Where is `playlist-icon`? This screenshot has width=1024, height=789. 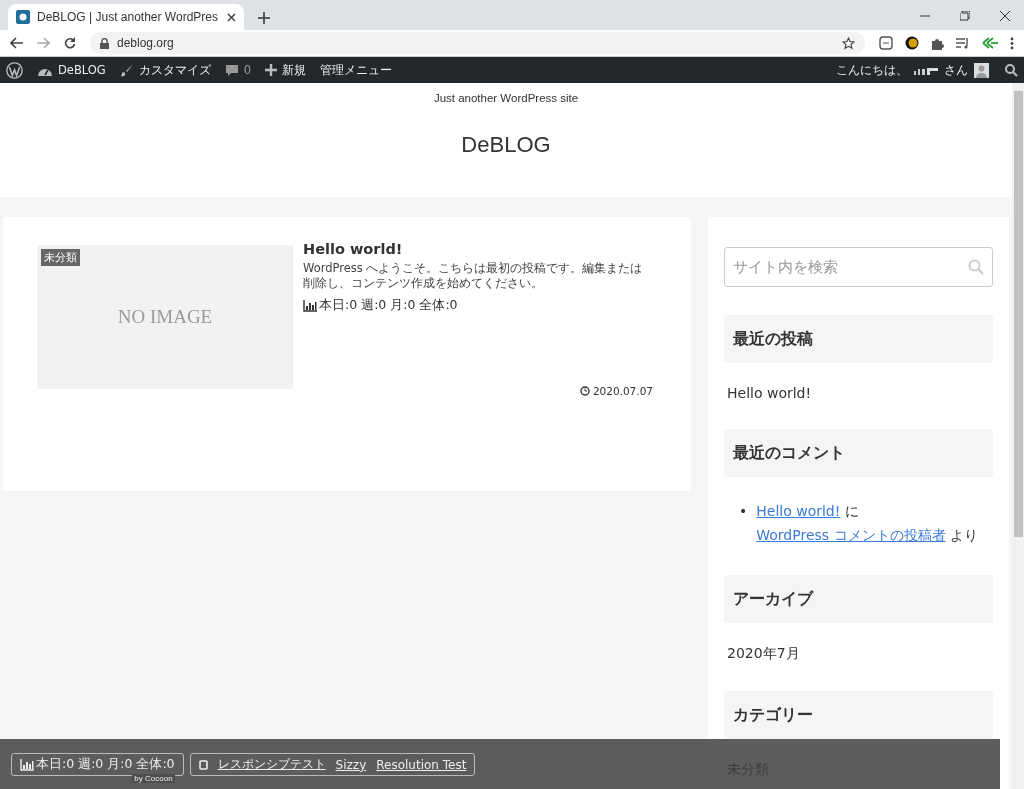
playlist-icon is located at coordinates (963, 43).